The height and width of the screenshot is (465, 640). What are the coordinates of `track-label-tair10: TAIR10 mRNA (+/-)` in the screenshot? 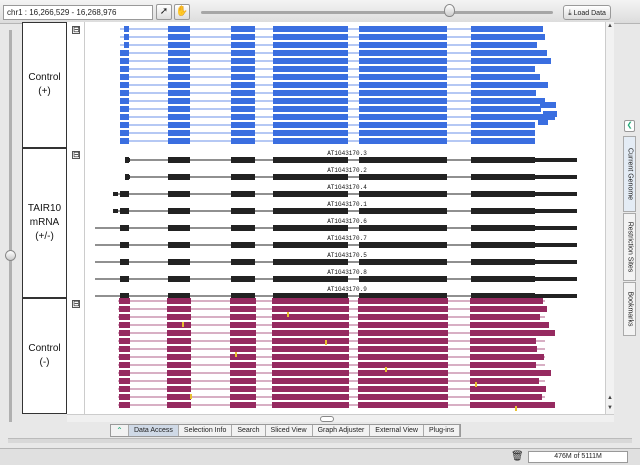 It's located at (44, 223).